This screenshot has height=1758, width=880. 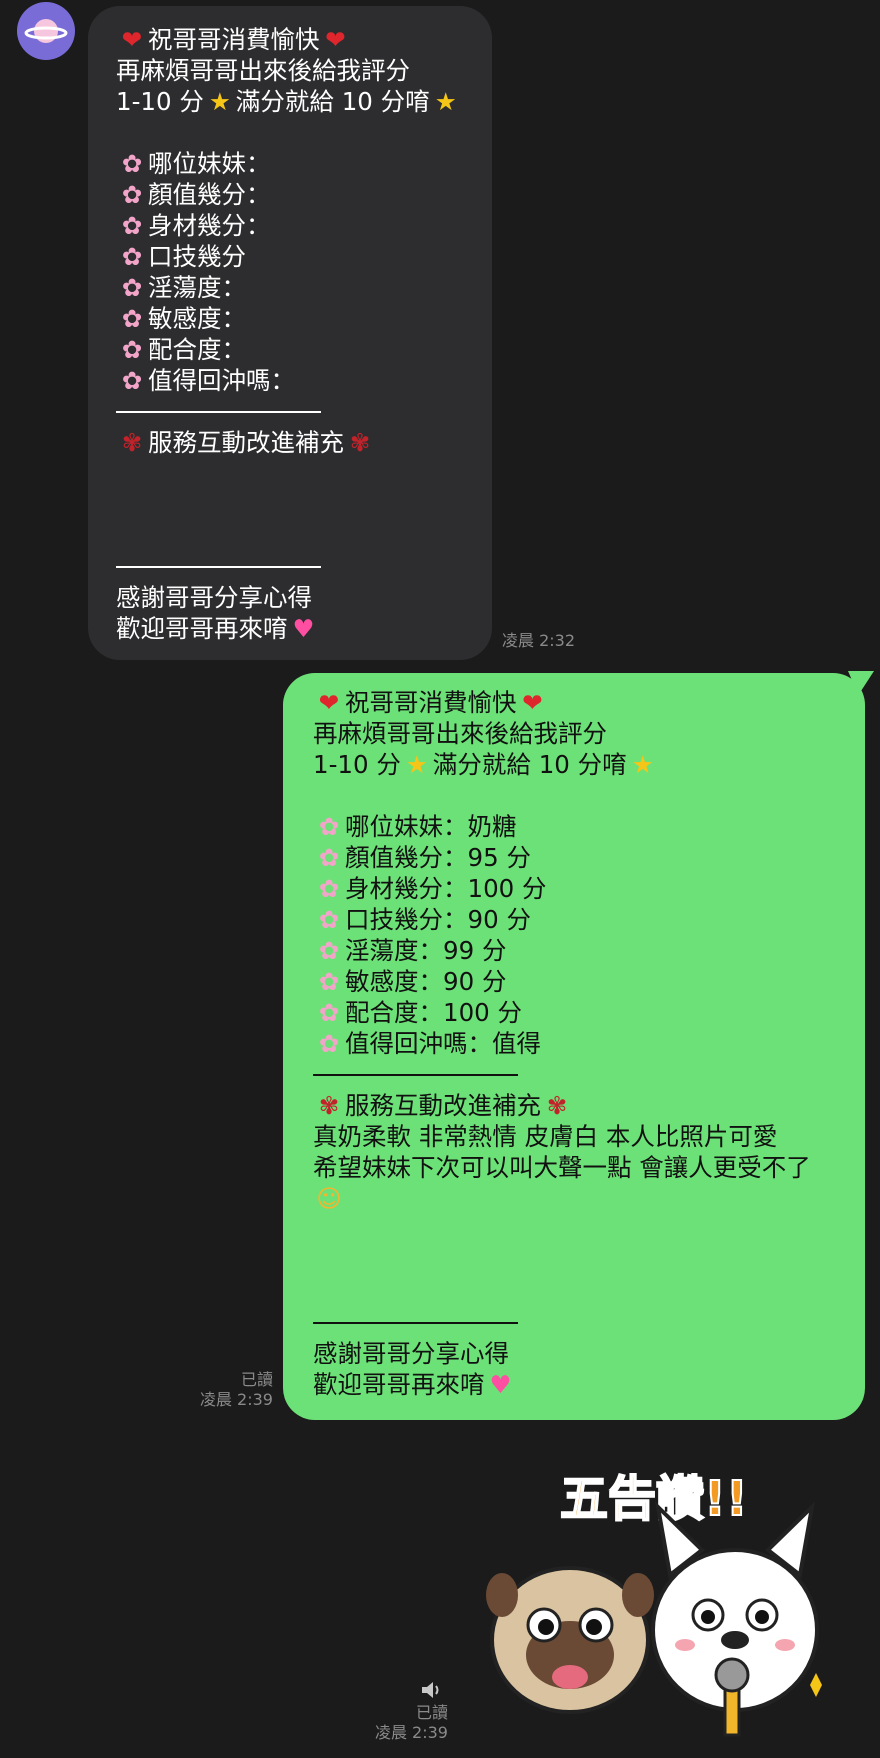 What do you see at coordinates (197, 349) in the screenshot?
I see `rating-item: 配合度：` at bounding box center [197, 349].